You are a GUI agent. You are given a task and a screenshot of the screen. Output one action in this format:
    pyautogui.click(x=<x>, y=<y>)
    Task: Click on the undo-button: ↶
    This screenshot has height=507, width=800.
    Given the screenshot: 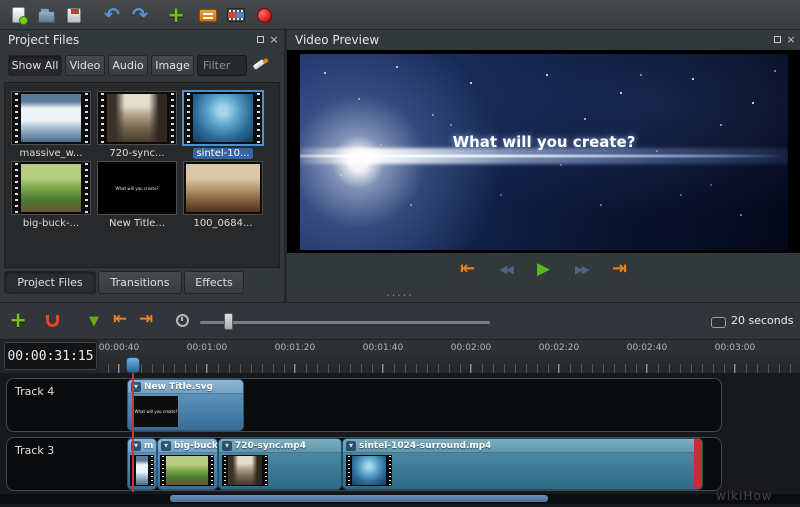 What is the action you would take?
    pyautogui.click(x=112, y=15)
    